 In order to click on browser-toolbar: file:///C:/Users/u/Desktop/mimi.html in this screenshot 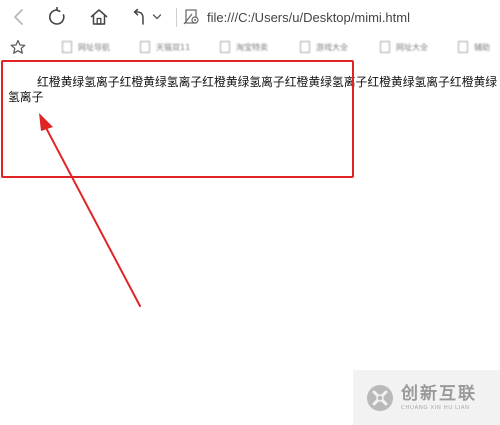, I will do `click(250, 17)`.